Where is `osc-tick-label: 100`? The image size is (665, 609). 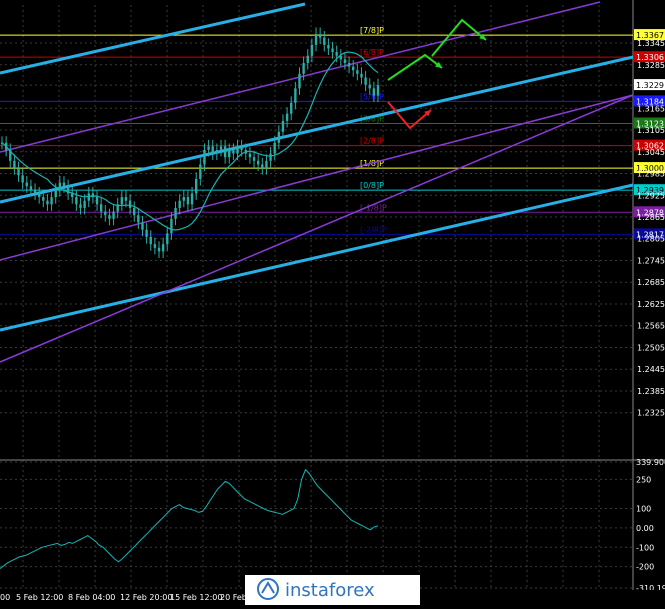
osc-tick-label: 100 is located at coordinates (643, 508).